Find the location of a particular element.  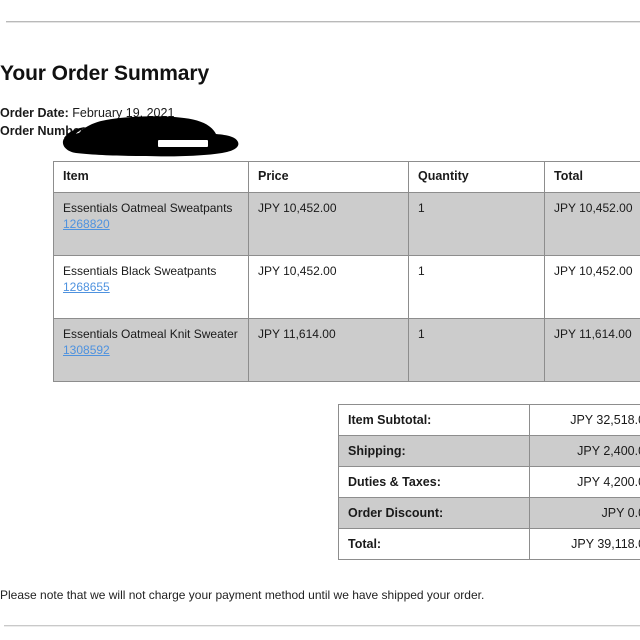

cell-price: JPY 11,614.00 is located at coordinates (328, 350).